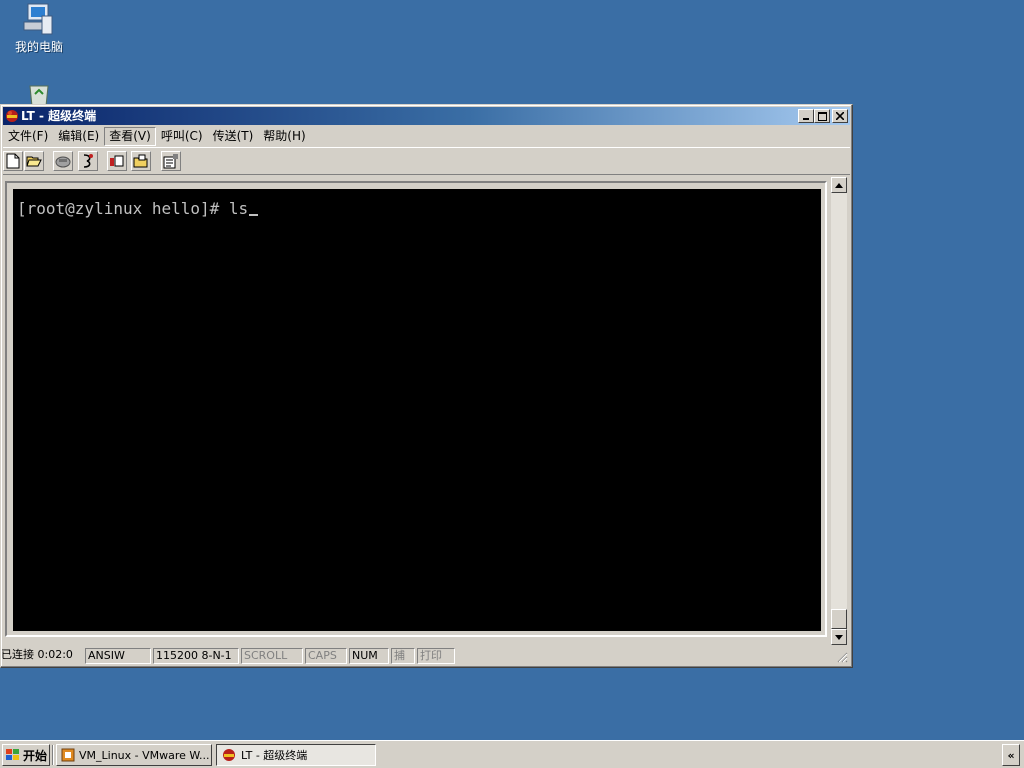 This screenshot has height=768, width=1024. What do you see at coordinates (68, 755) in the screenshot?
I see `vmware-icon` at bounding box center [68, 755].